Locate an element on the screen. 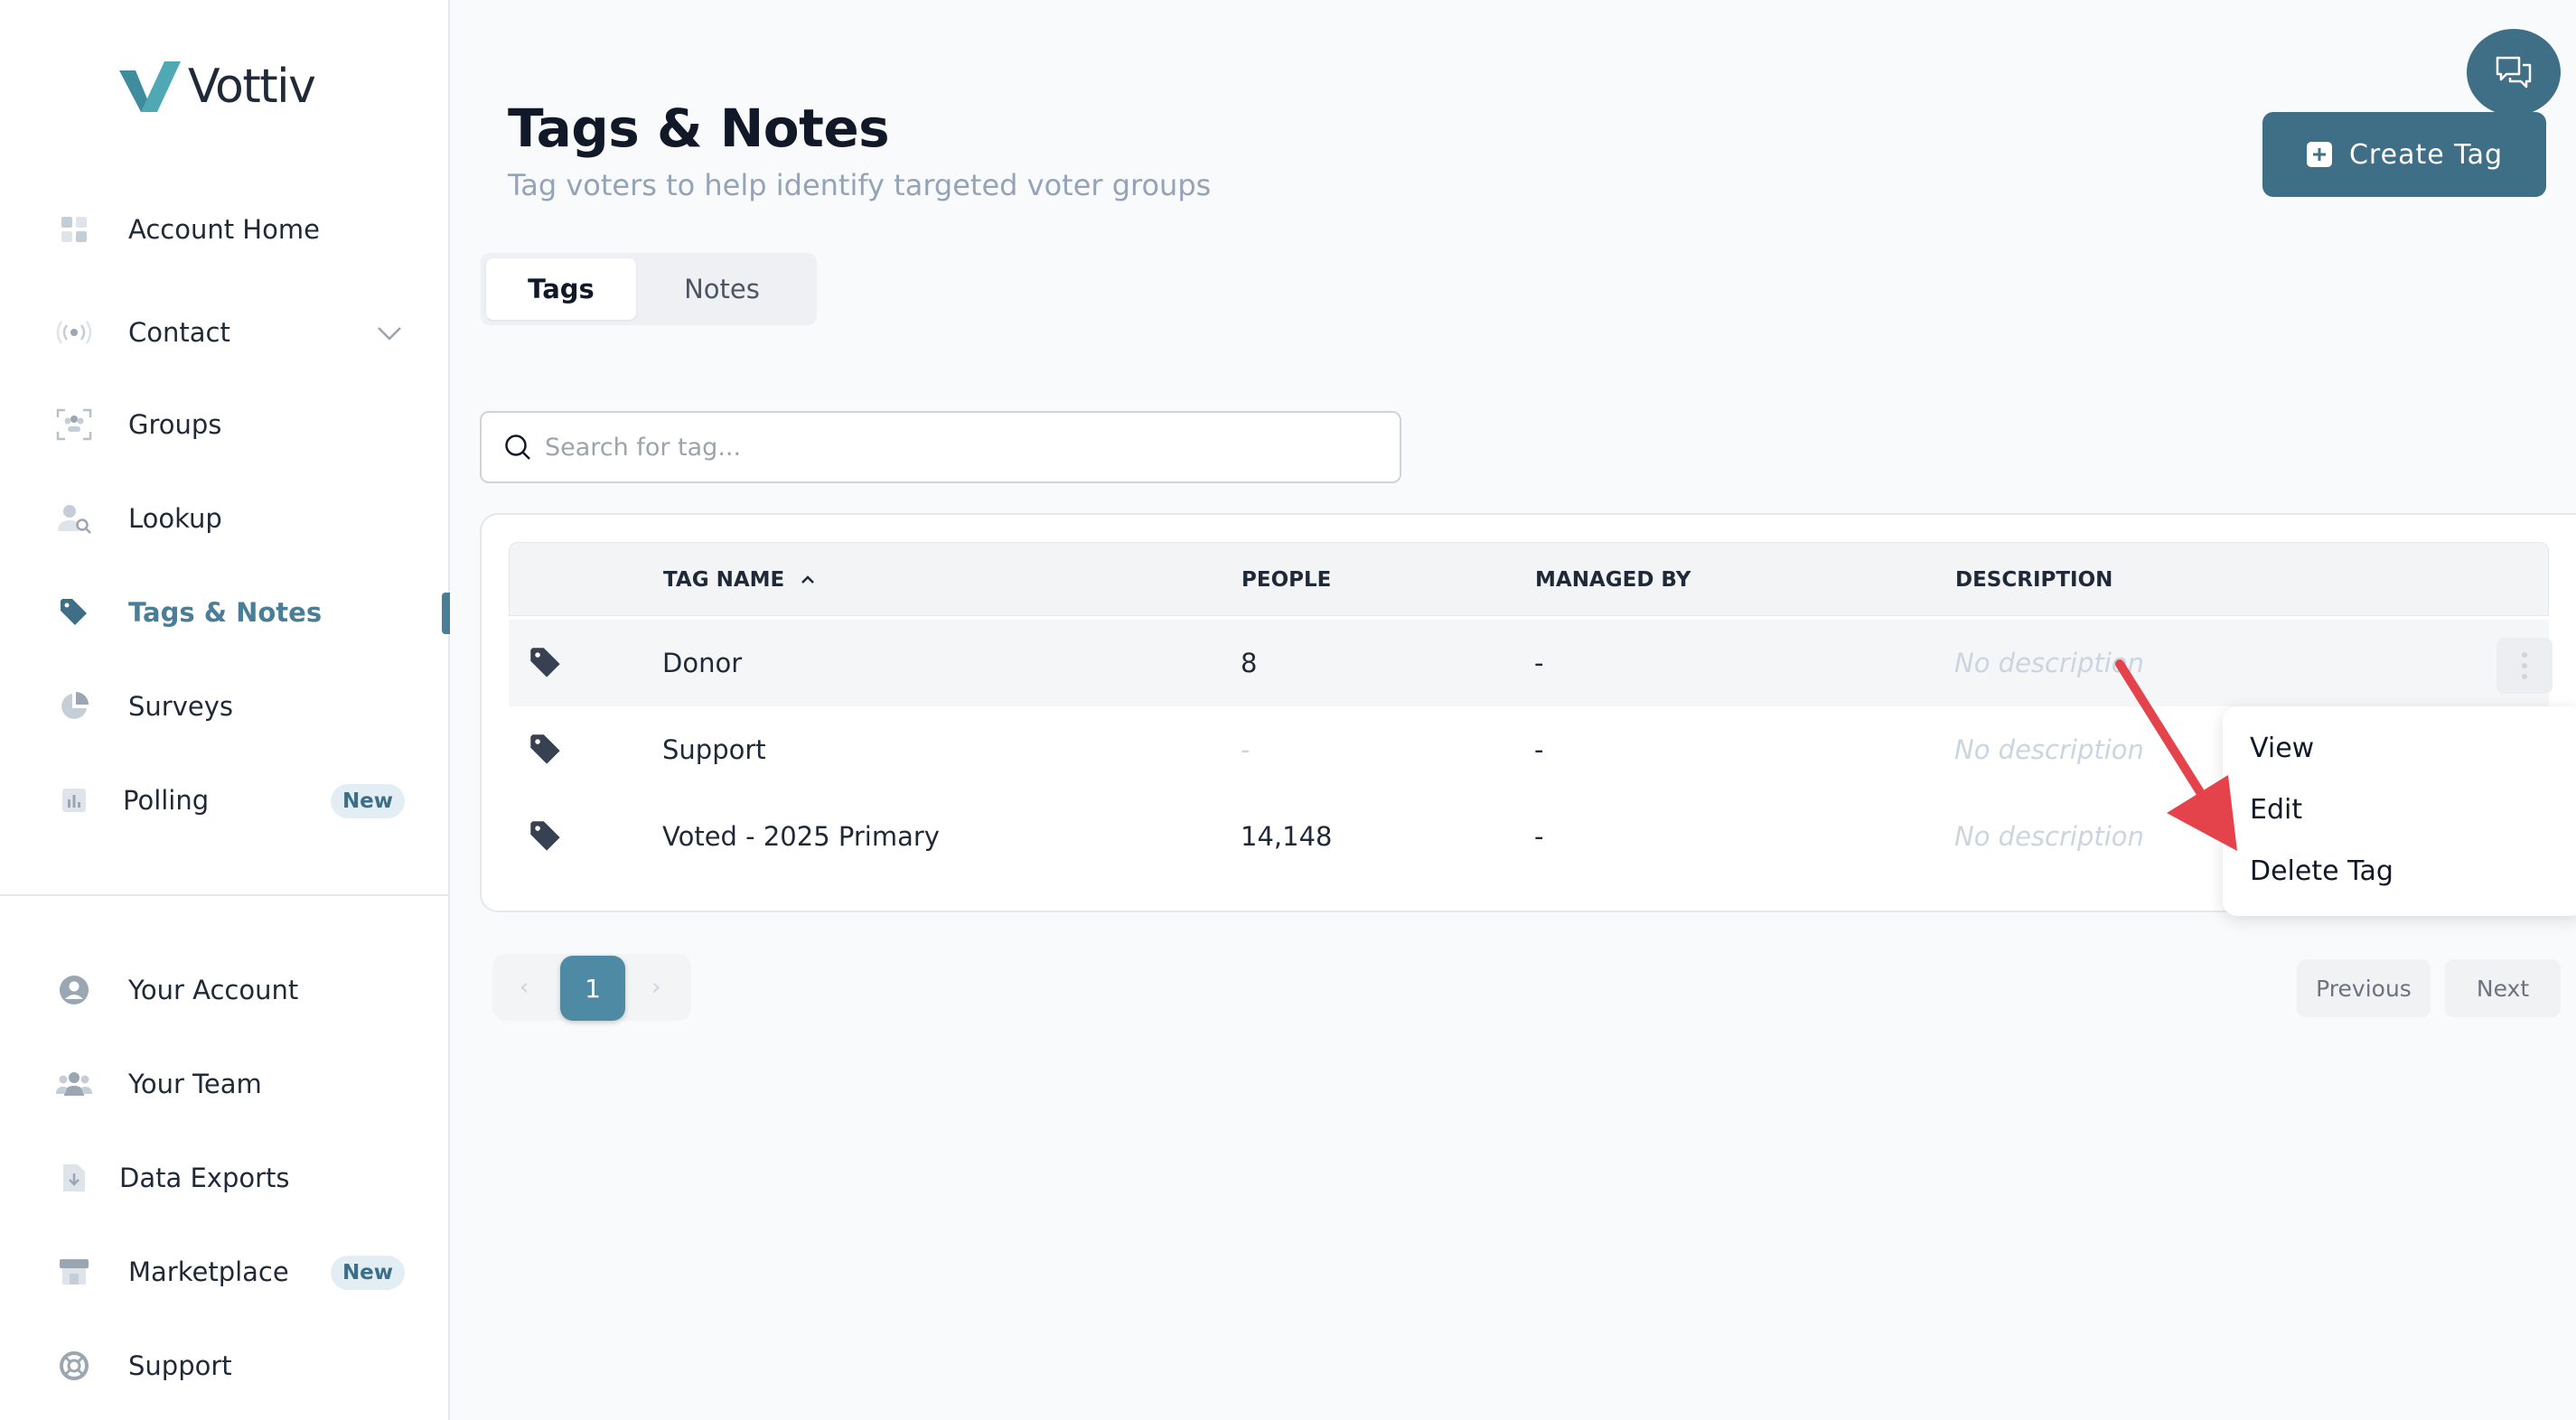 The height and width of the screenshot is (1420, 2576). tag-name: Voted - 2025 Primary is located at coordinates (801, 837).